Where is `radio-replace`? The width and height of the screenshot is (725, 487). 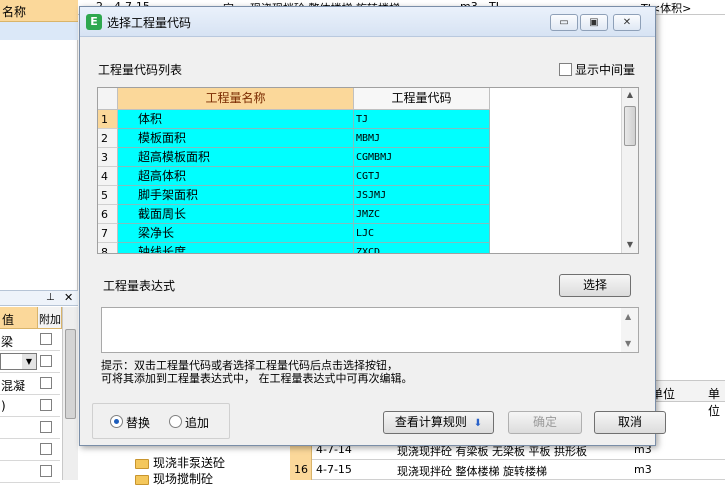 radio-replace is located at coordinates (116, 421).